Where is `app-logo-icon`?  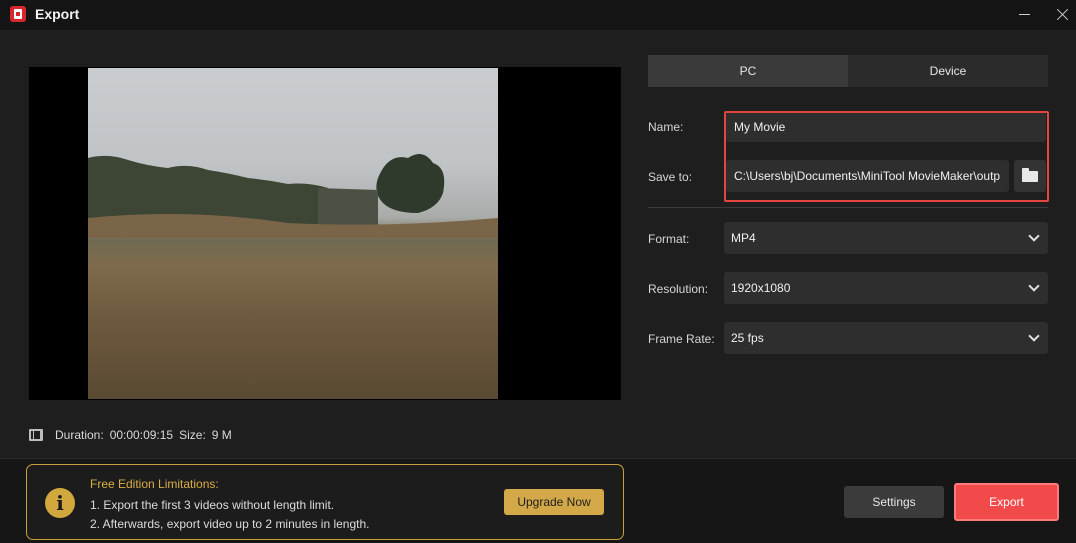
app-logo-icon is located at coordinates (18, 14).